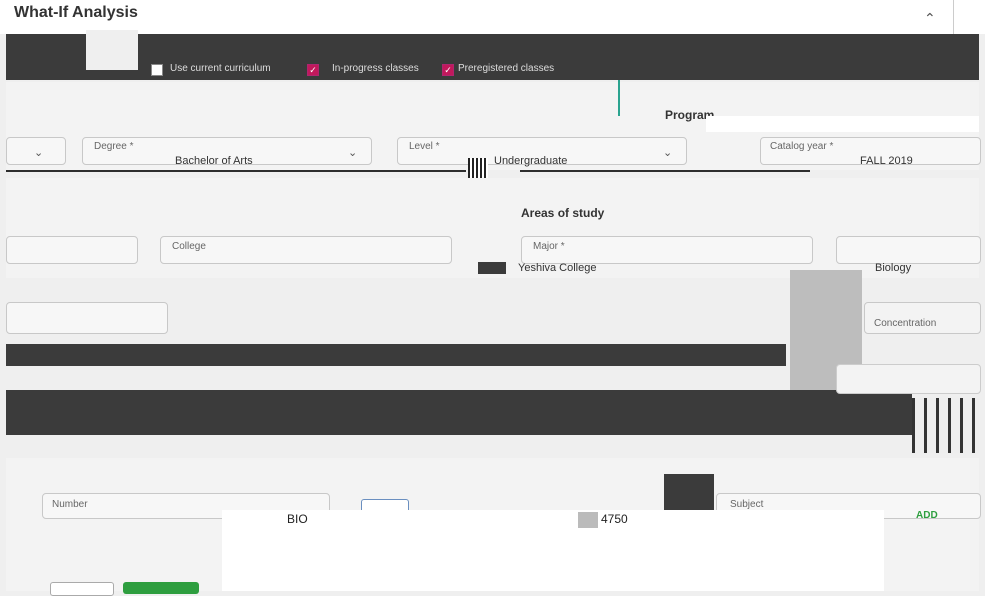 The image size is (985, 596). I want to click on course-input-block, so click(588, 520).